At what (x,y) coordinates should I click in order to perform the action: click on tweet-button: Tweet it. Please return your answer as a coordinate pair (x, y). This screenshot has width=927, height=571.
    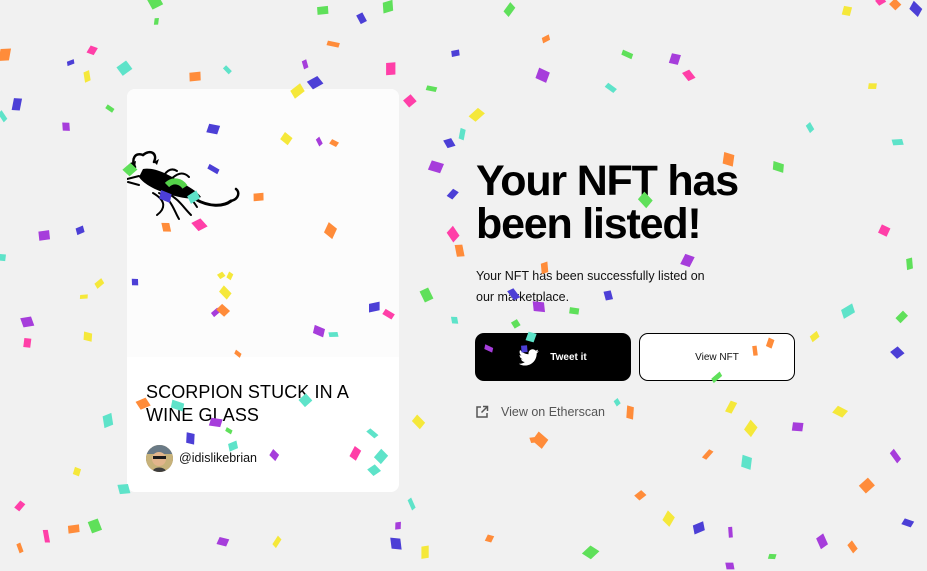
    Looking at the image, I should click on (553, 357).